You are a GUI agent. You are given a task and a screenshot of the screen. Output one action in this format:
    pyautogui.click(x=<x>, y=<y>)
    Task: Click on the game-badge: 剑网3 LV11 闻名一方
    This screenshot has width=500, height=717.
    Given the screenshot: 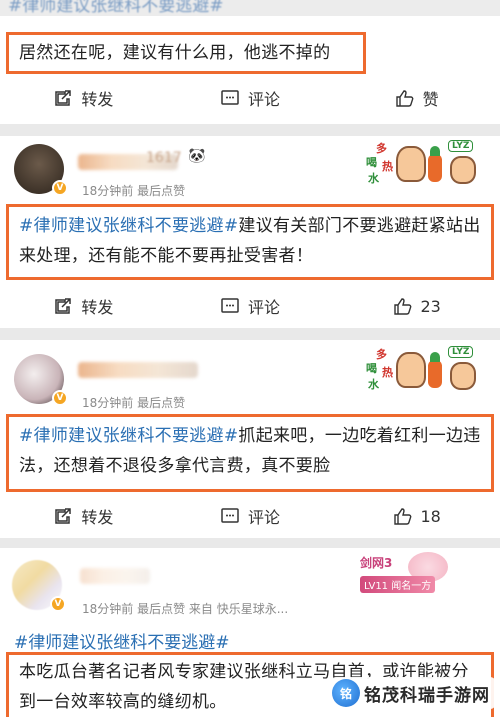 What is the action you would take?
    pyautogui.click(x=410, y=574)
    